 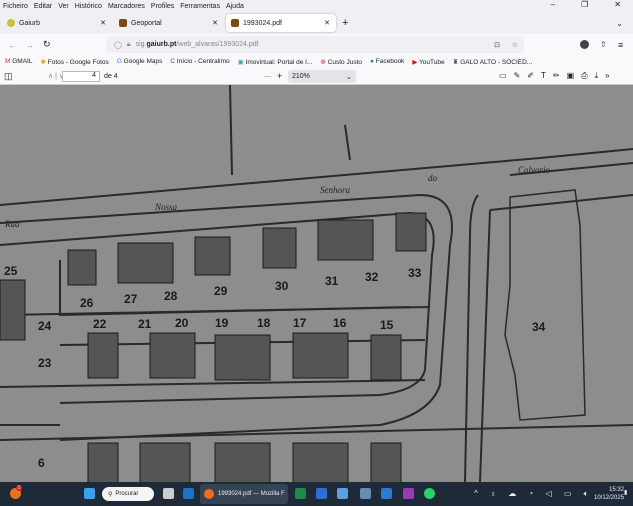 What do you see at coordinates (609, 498) in the screenshot?
I see `date: 10/12/2025` at bounding box center [609, 498].